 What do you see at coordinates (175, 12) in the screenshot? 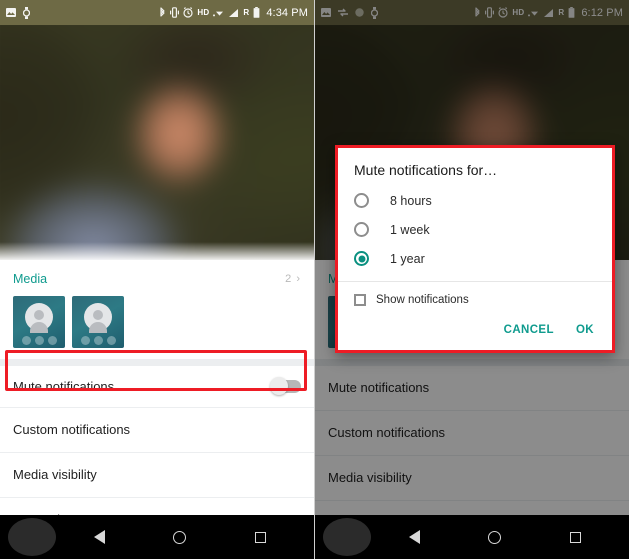
I see `vibrate-icon` at bounding box center [175, 12].